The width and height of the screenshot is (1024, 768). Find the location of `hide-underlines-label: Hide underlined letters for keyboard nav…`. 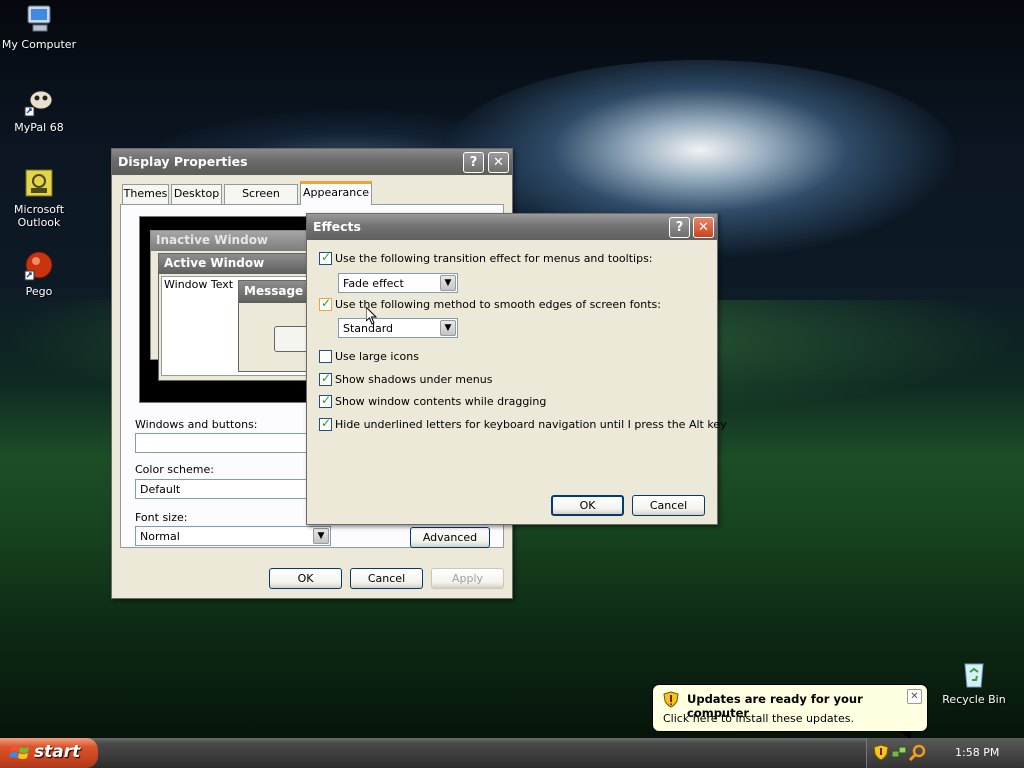

hide-underlines-label: Hide underlined letters for keyboard nav… is located at coordinates (531, 424).